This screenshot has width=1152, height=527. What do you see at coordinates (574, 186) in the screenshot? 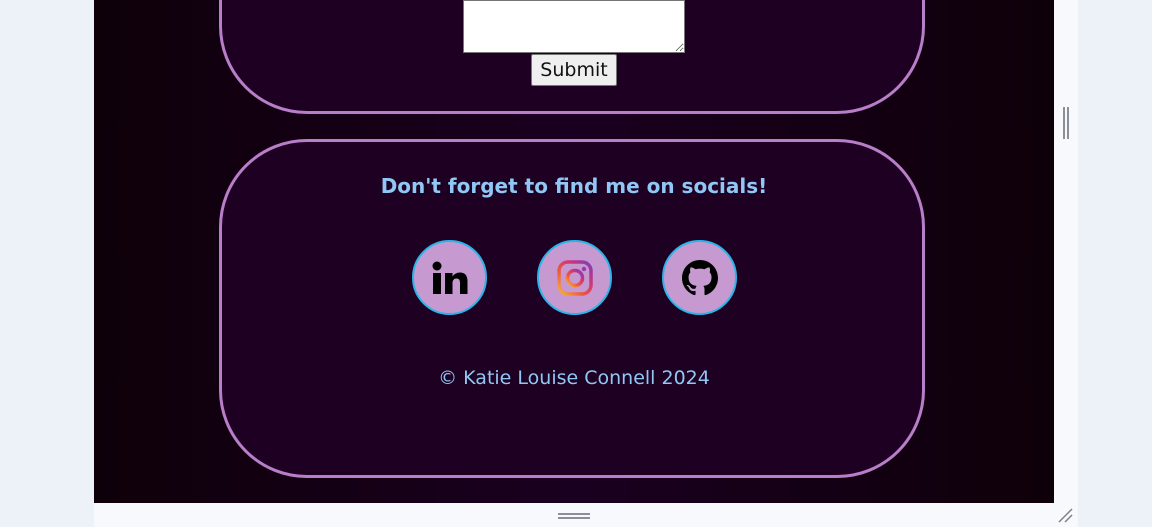
I see `socials-heading: Don't forget to find me on socials!` at bounding box center [574, 186].